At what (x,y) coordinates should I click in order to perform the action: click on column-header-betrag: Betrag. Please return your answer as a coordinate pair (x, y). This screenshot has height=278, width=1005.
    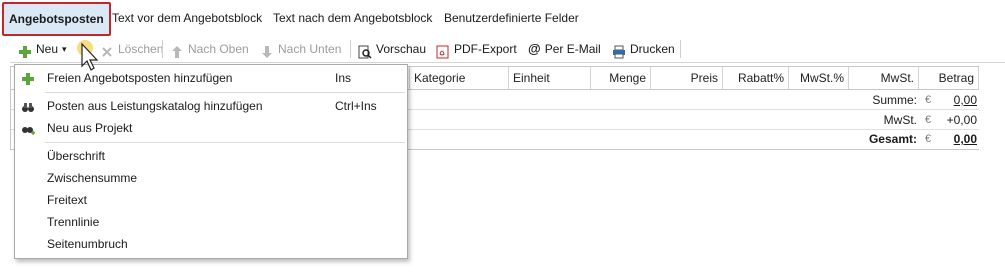
    Looking at the image, I should click on (949, 78).